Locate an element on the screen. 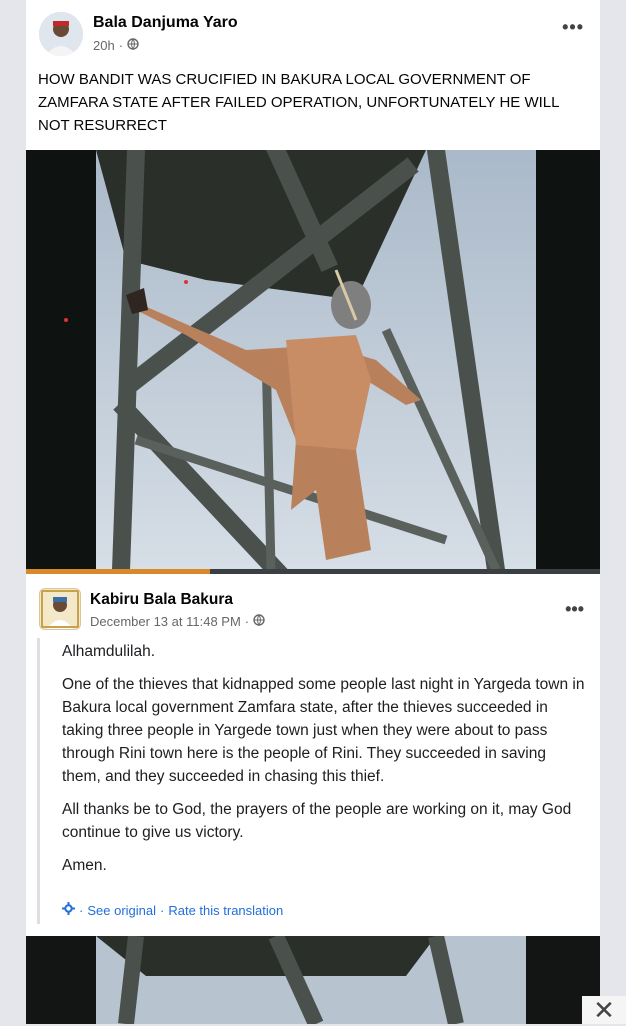  shared-post-time: December 13 at 11:48 PM is located at coordinates (165, 621).